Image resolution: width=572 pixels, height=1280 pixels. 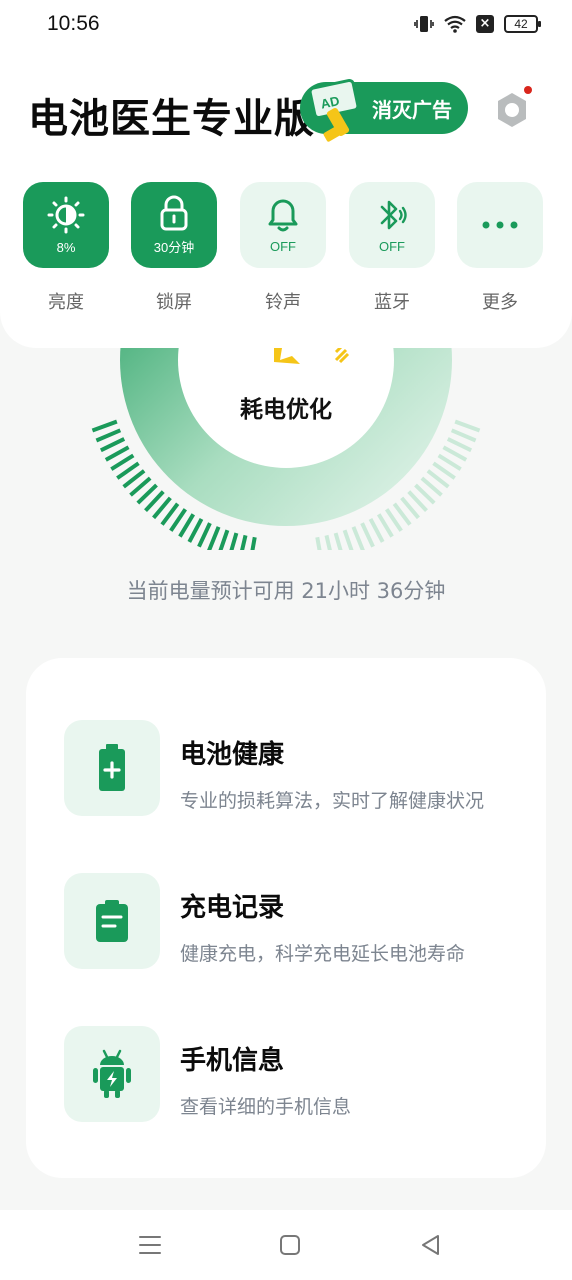 I want to click on back-icon, so click(x=431, y=1245).